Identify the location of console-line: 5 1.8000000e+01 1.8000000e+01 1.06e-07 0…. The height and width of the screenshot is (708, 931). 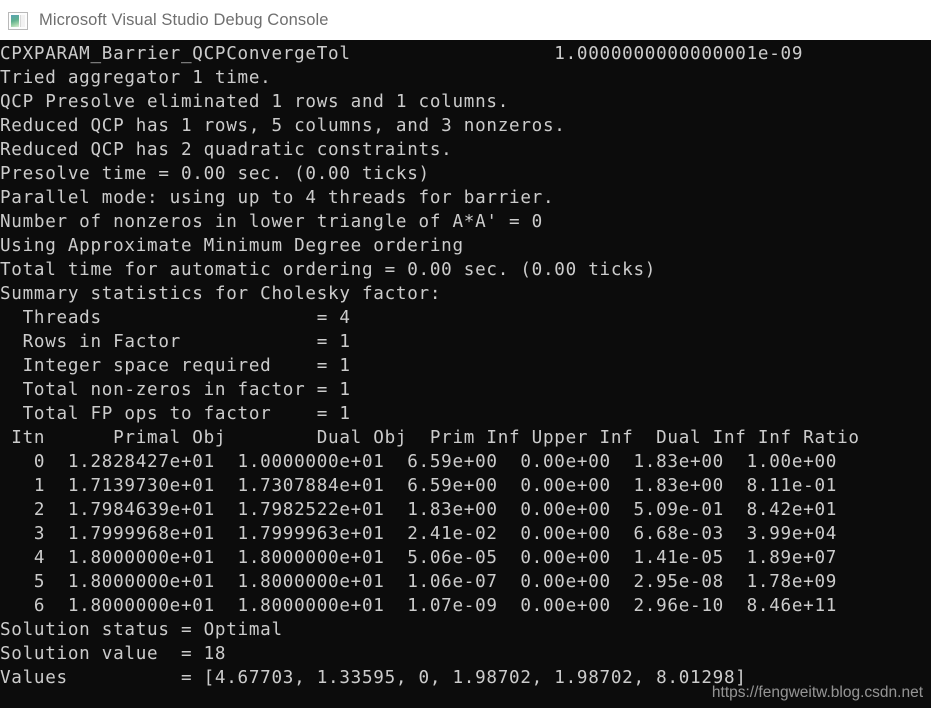
(419, 582).